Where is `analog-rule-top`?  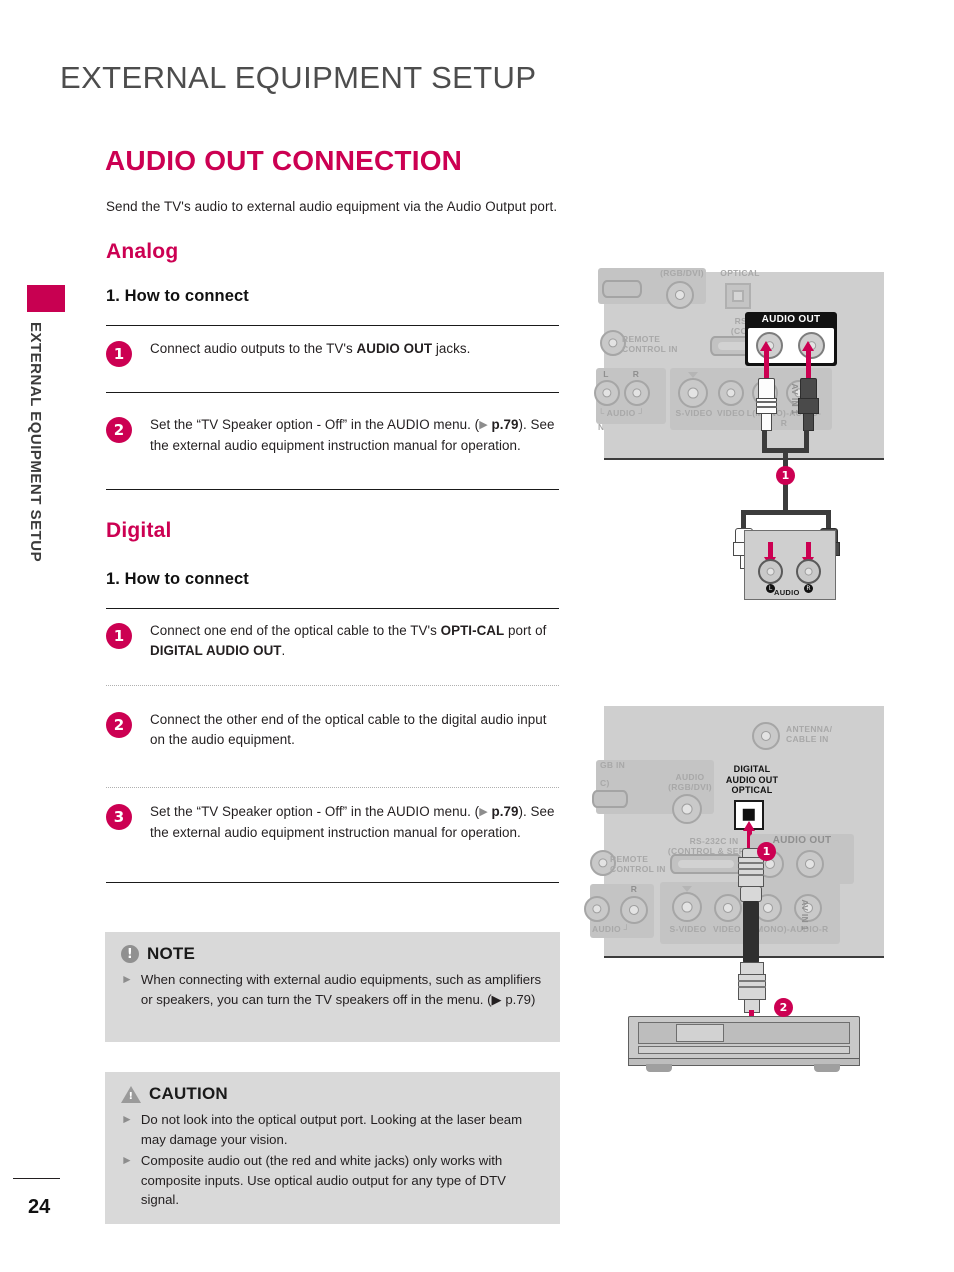
analog-rule-top is located at coordinates (332, 325).